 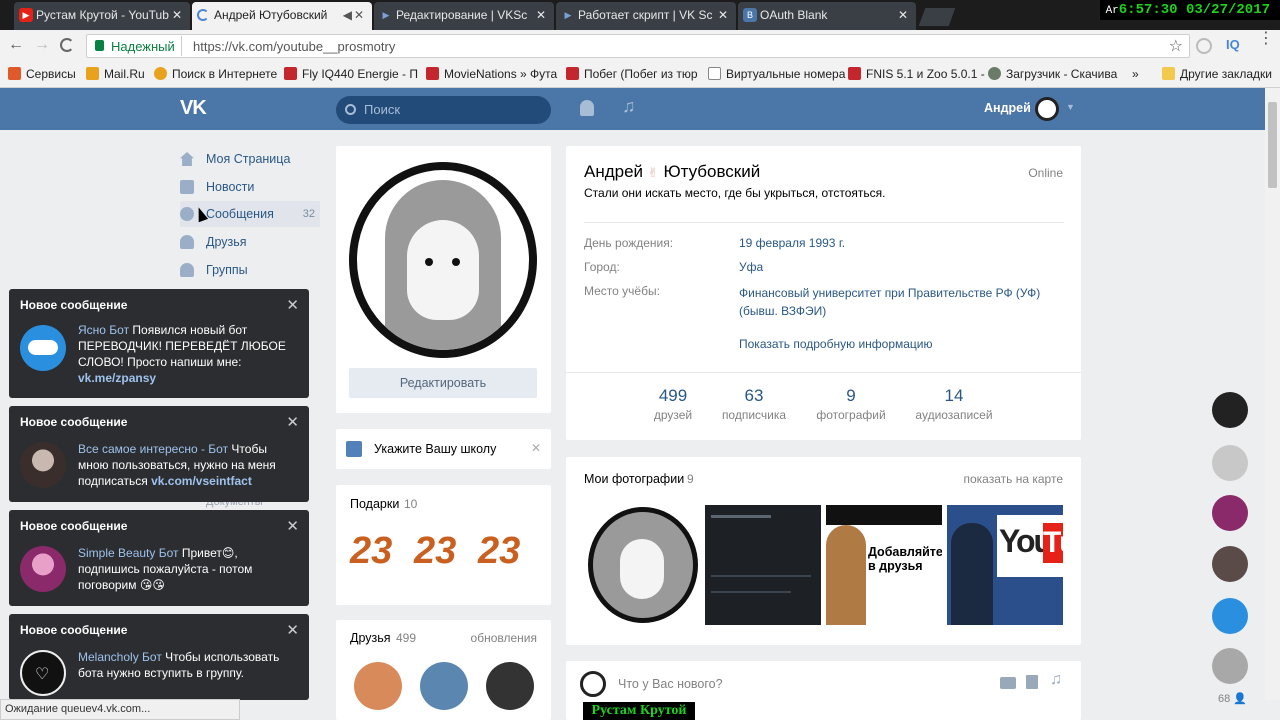 I want to click on friends-updates-link: обновления, so click(x=504, y=638).